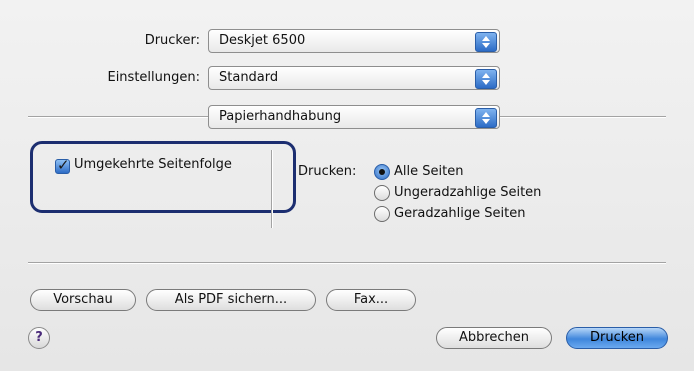 This screenshot has height=371, width=694. I want to click on radio-all-pages-label: Alle Seiten, so click(428, 171).